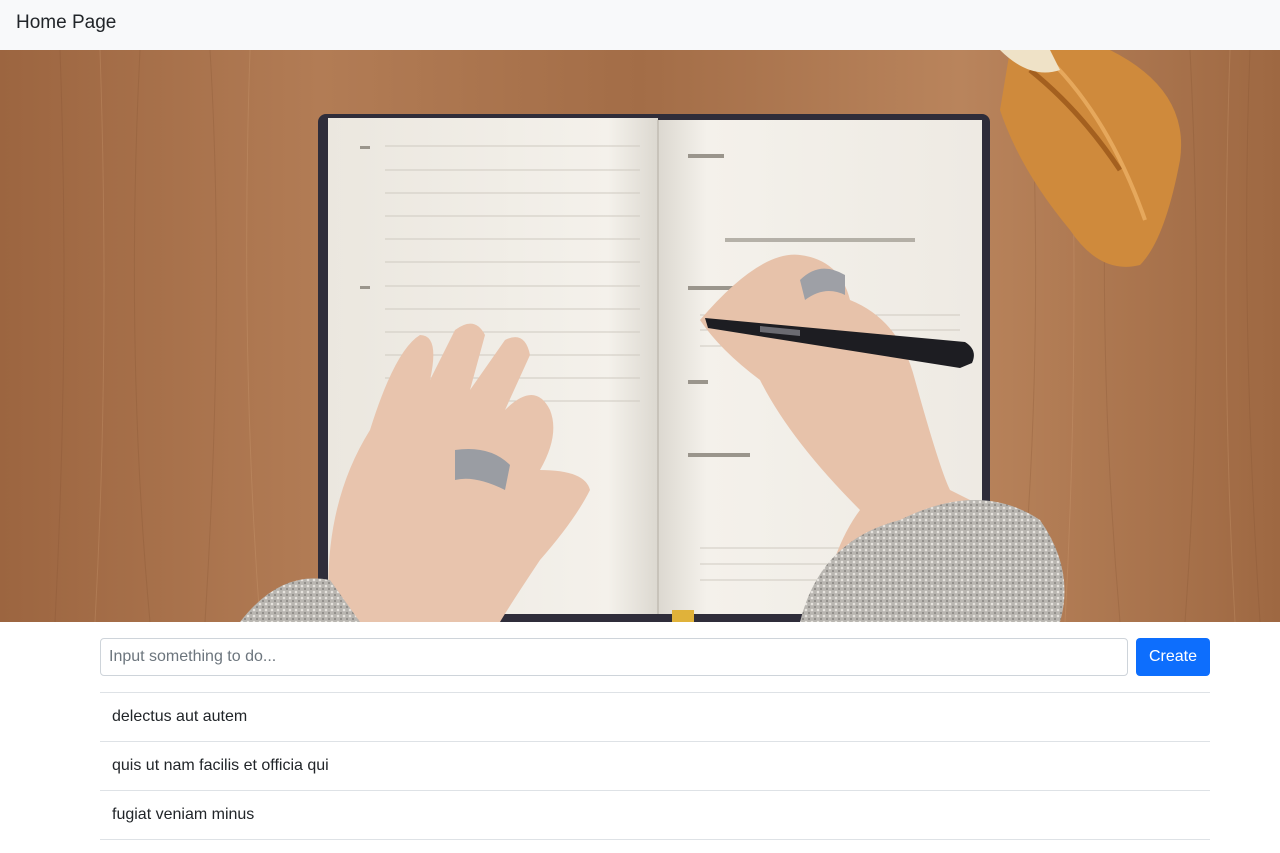  I want to click on todo-form: Create, so click(655, 657).